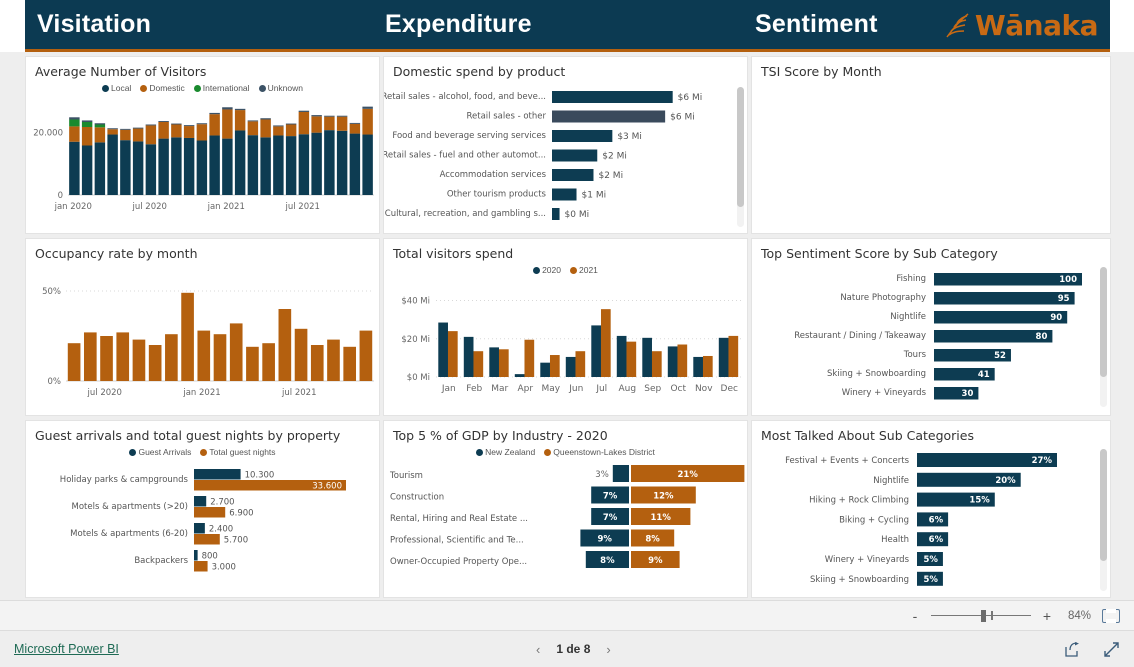 The width and height of the screenshot is (1134, 667). I want to click on card-title: Top 5 % of GDP by Industry - 2020, so click(500, 435).